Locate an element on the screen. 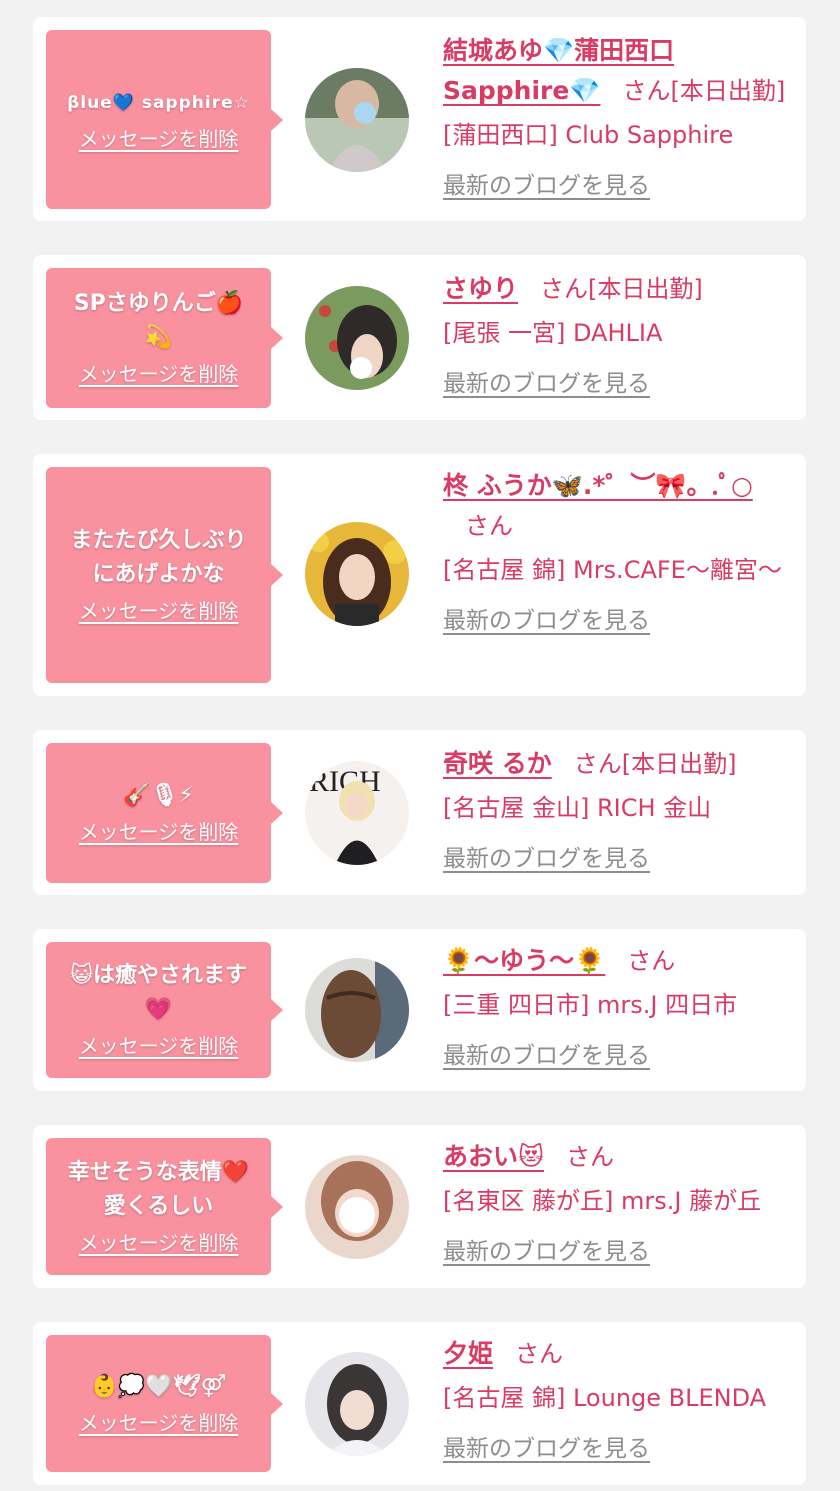 This screenshot has height=1491, width=840. name-line: 夕姫 さん is located at coordinates (618, 1354).